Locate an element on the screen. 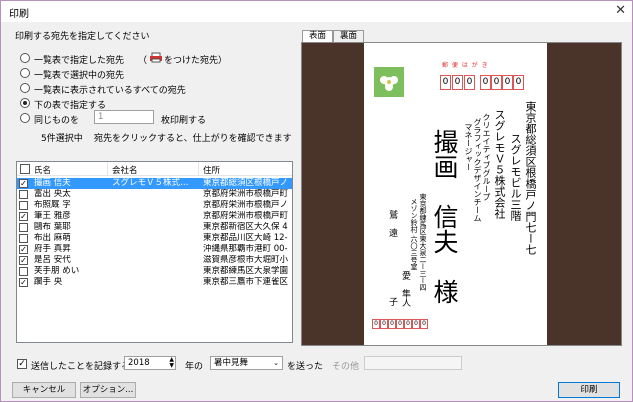 This screenshot has height=402, width=633. header-divider is located at coordinates (198, 169).